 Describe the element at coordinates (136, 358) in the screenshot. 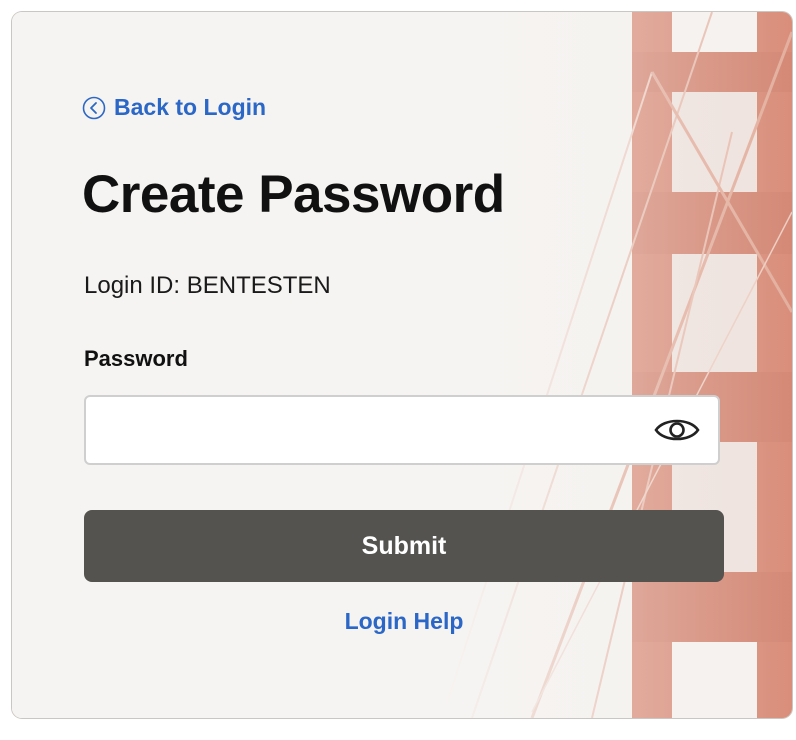

I see `password-label: Password` at that location.